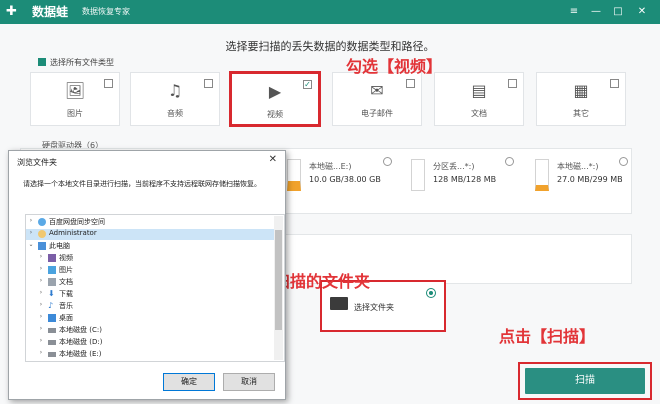 This screenshot has height=404, width=660. What do you see at coordinates (150, 270) in the screenshot?
I see `tree-item: › 图片` at bounding box center [150, 270].